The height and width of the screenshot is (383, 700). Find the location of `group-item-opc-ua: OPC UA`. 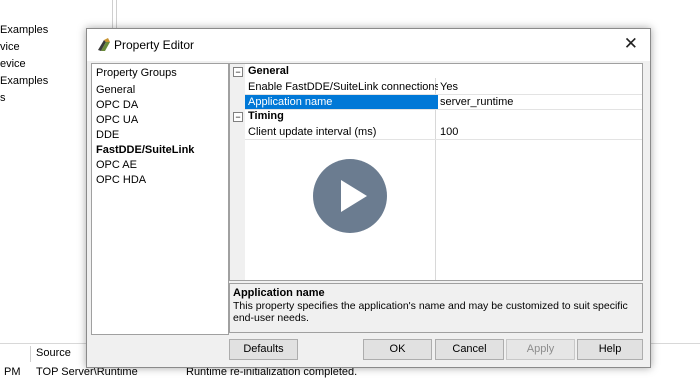

group-item-opc-ua: OPC UA is located at coordinates (145, 120).